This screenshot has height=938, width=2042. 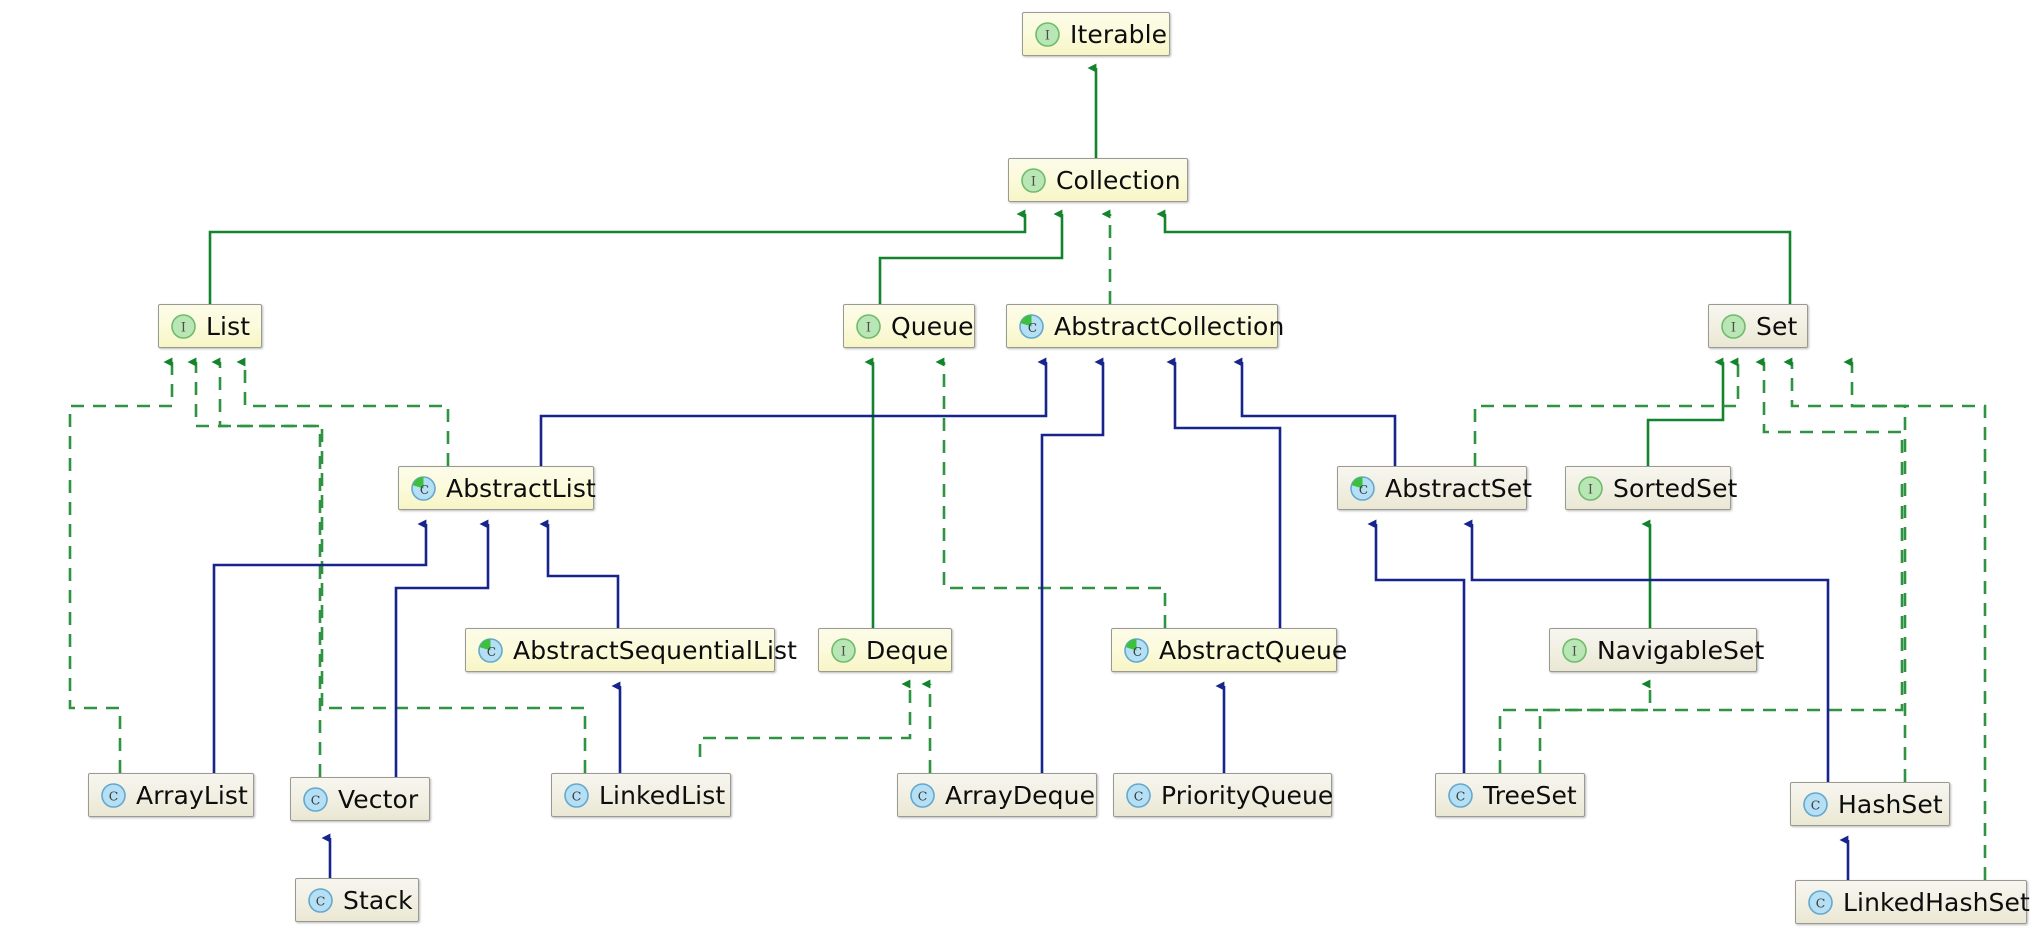 What do you see at coordinates (907, 650) in the screenshot?
I see `class-node-label: Deque` at bounding box center [907, 650].